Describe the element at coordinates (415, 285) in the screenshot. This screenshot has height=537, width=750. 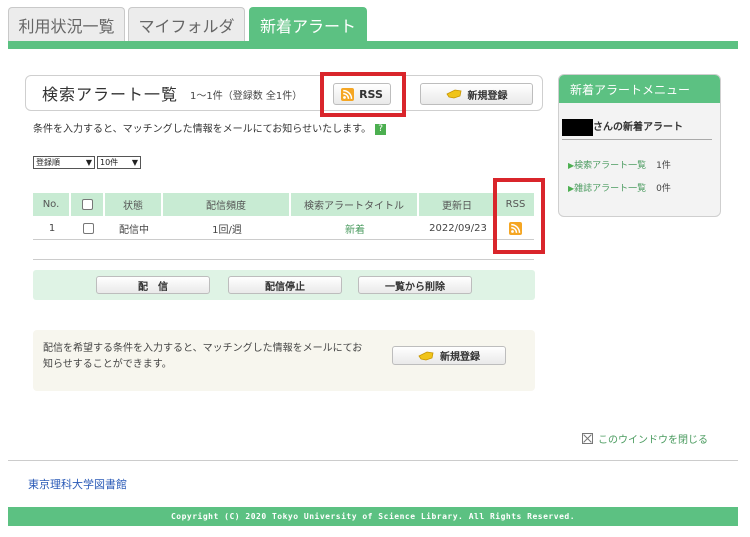
I see `remove-from-list-button: 一覧から削除` at that location.